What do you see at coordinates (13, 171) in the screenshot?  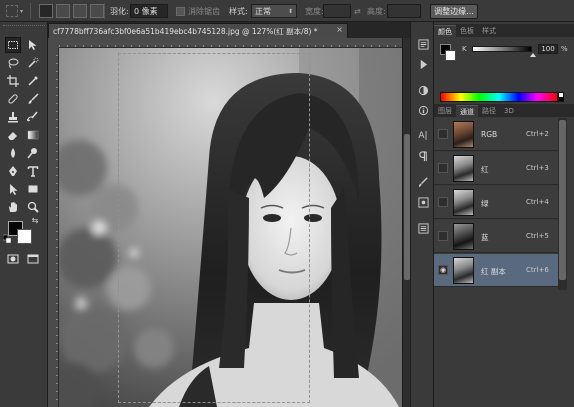 I see `pen-tool-icon` at bounding box center [13, 171].